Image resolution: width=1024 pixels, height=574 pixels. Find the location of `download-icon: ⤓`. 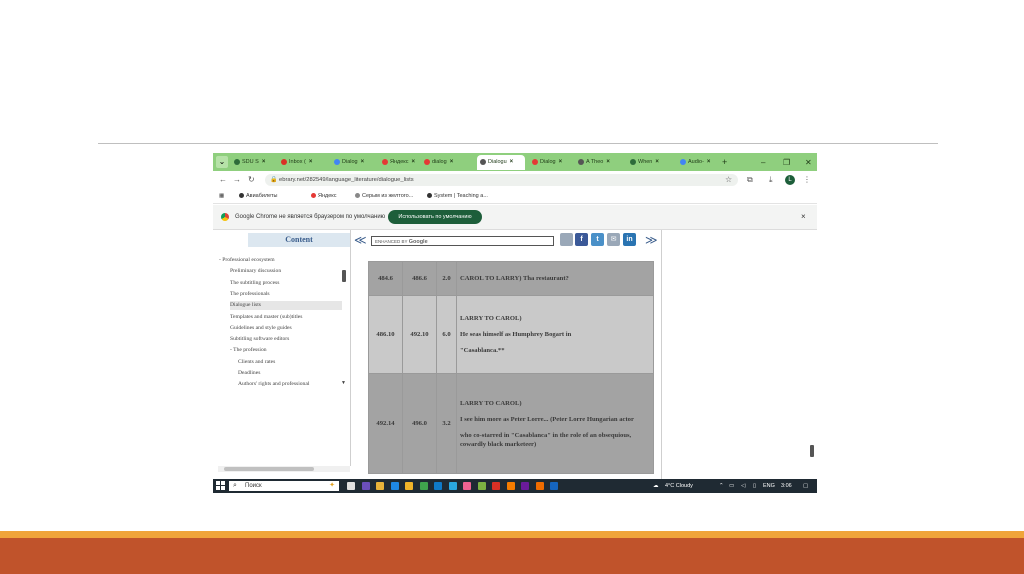

download-icon: ⤓ is located at coordinates (771, 180).